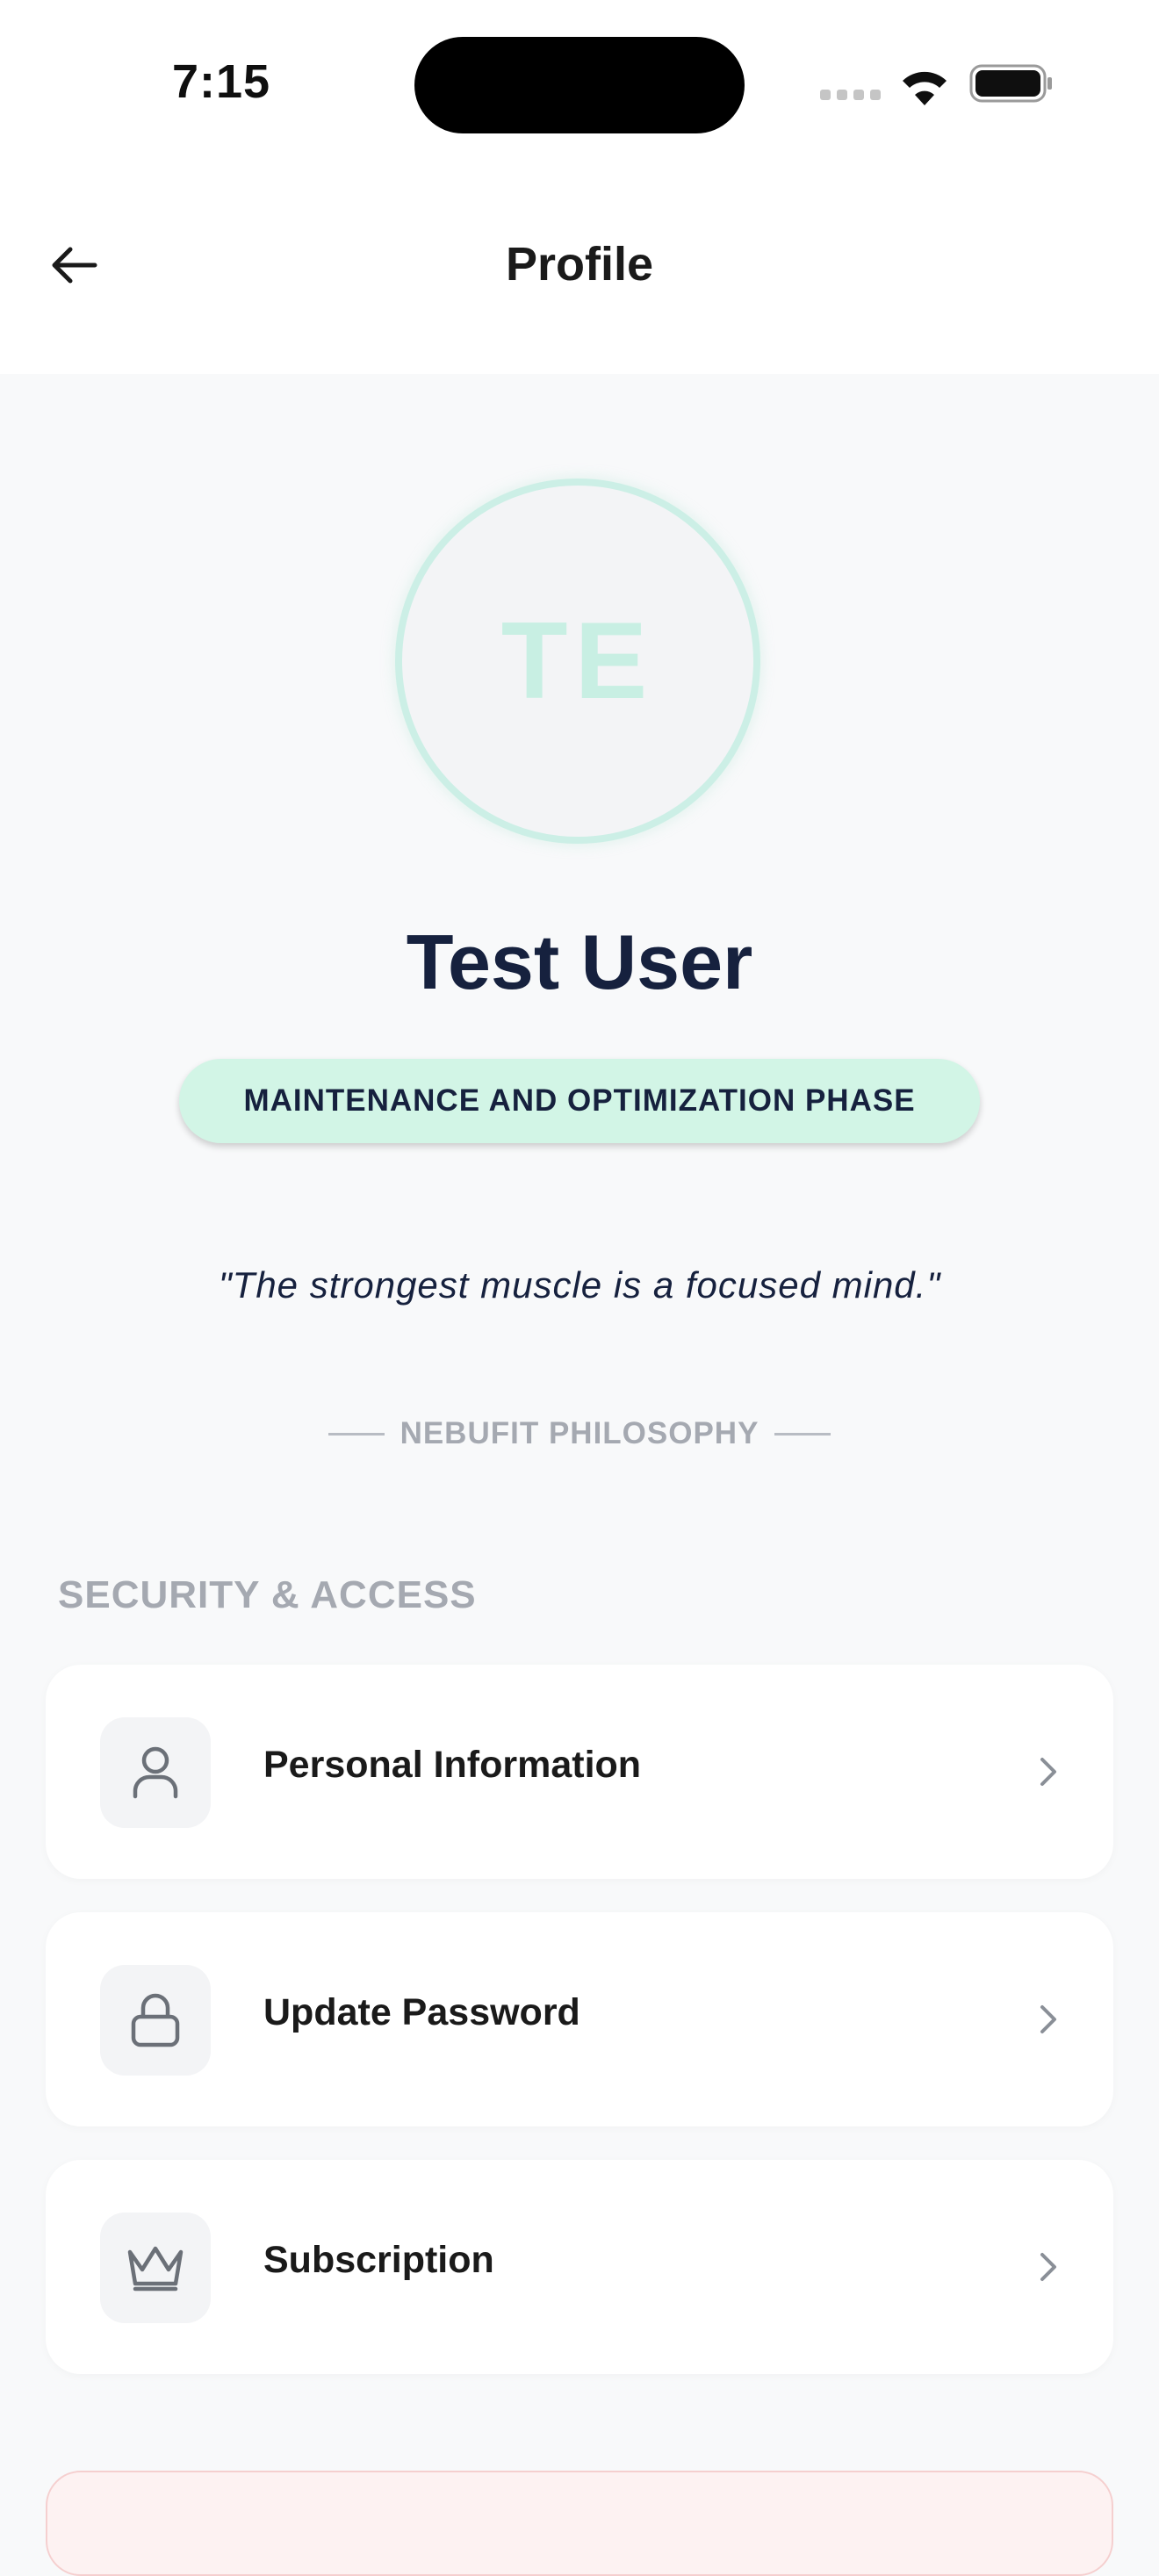  I want to click on user-name: Test User, so click(579, 961).